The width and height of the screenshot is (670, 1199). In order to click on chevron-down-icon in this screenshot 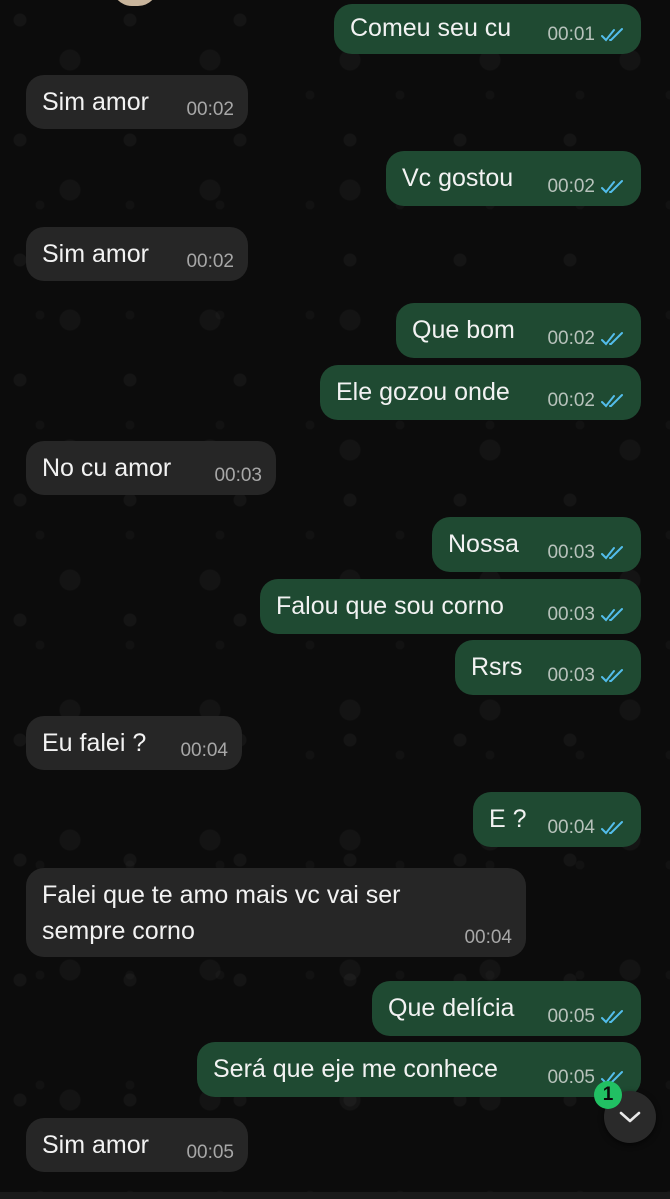, I will do `click(630, 1117)`.